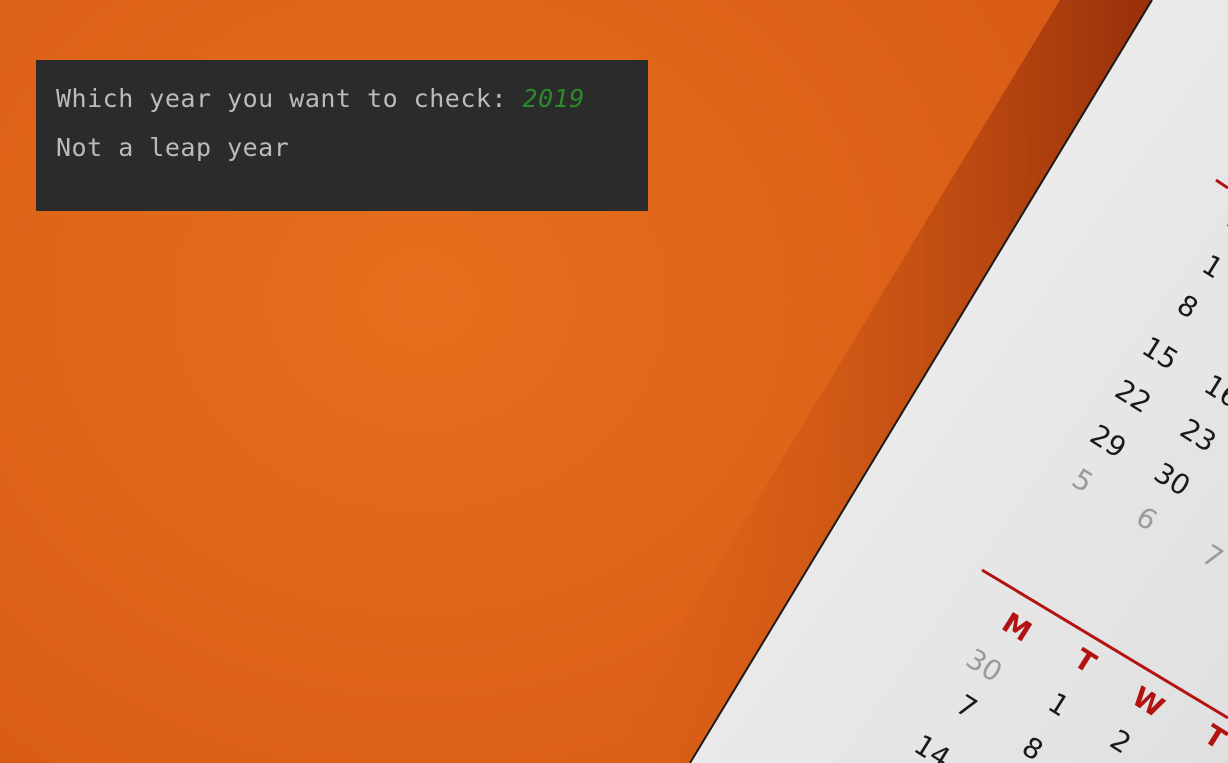 This screenshot has height=763, width=1228. What do you see at coordinates (173, 147) in the screenshot?
I see `console-result-line: Not a leap year` at bounding box center [173, 147].